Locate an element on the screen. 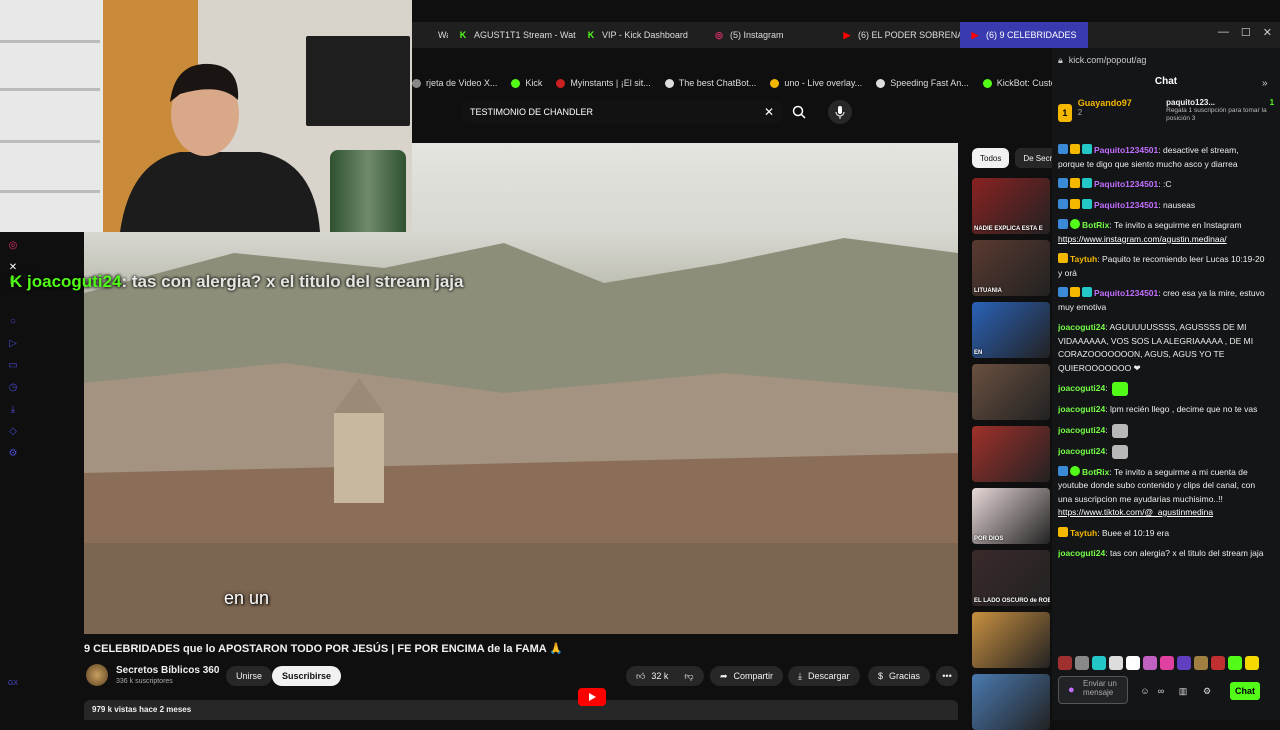 The height and width of the screenshot is (730, 1280). share-button: ➦ Compartir is located at coordinates (747, 676).